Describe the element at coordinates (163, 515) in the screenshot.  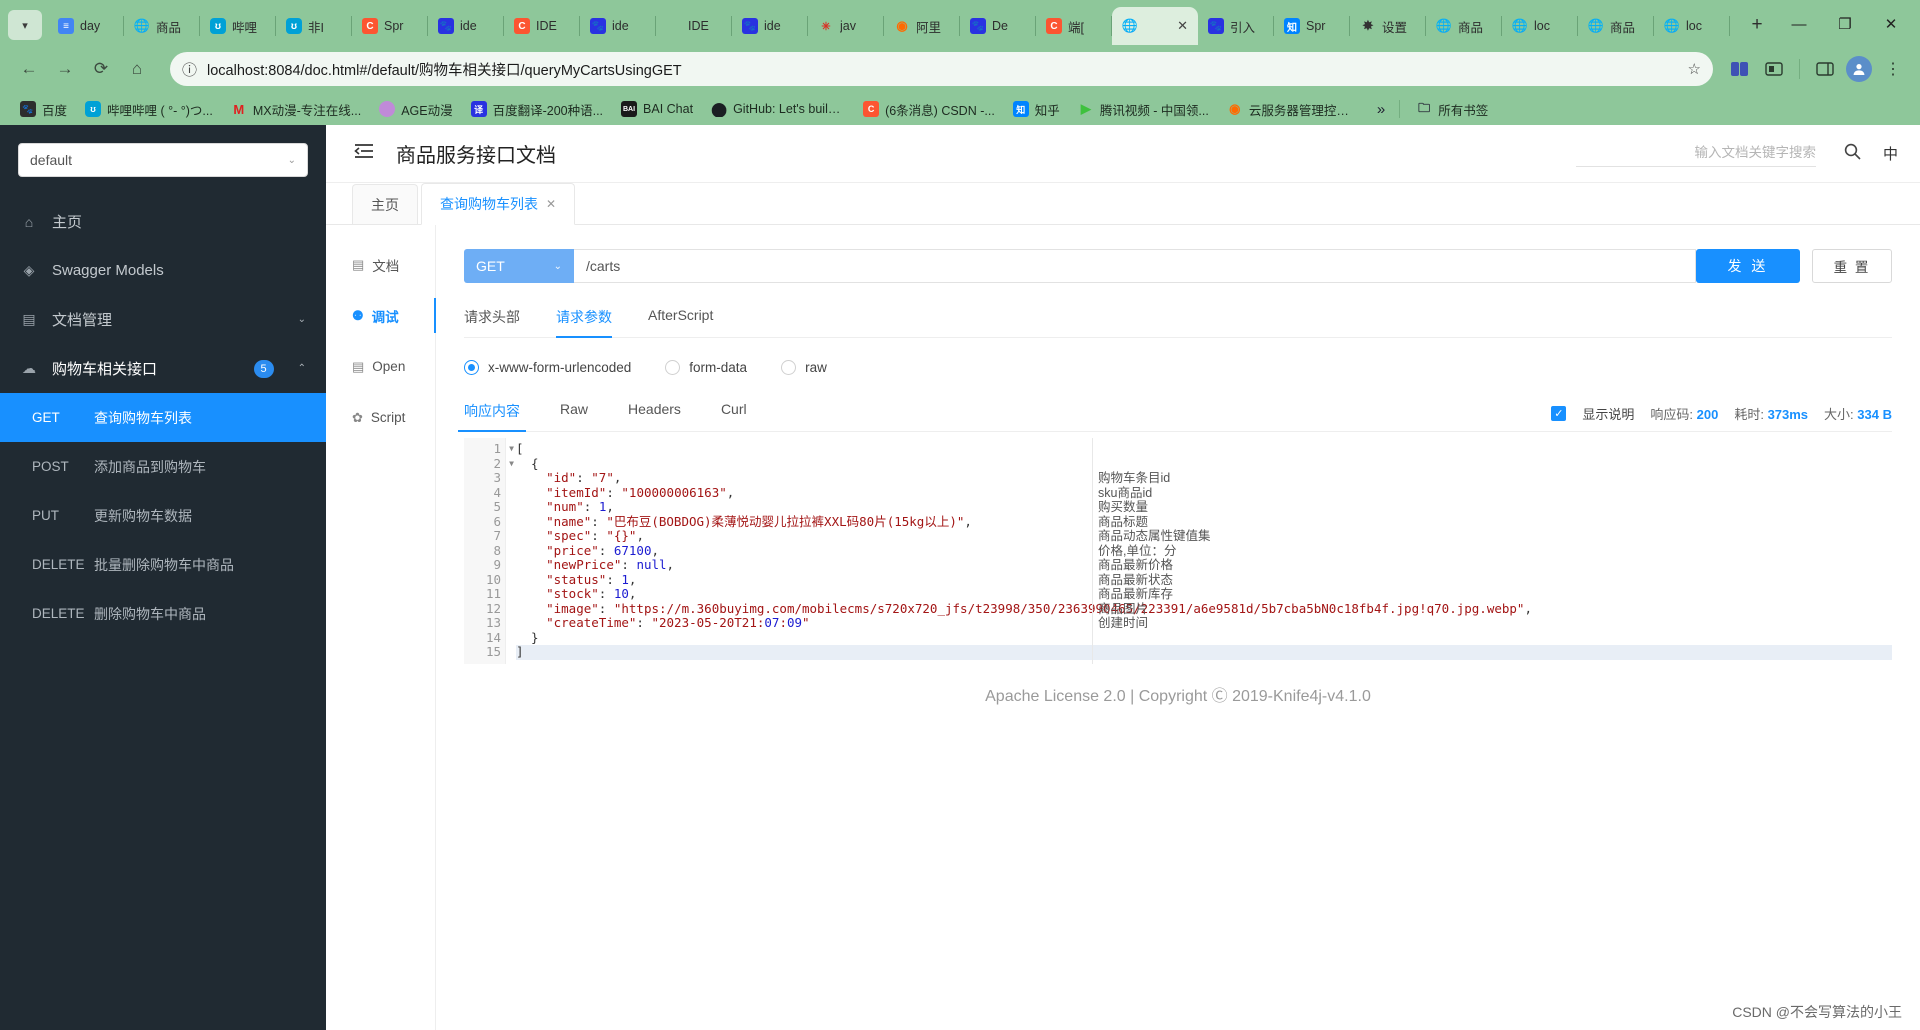
I see `sidebar-api-item: PUT 更新购物车数据` at that location.